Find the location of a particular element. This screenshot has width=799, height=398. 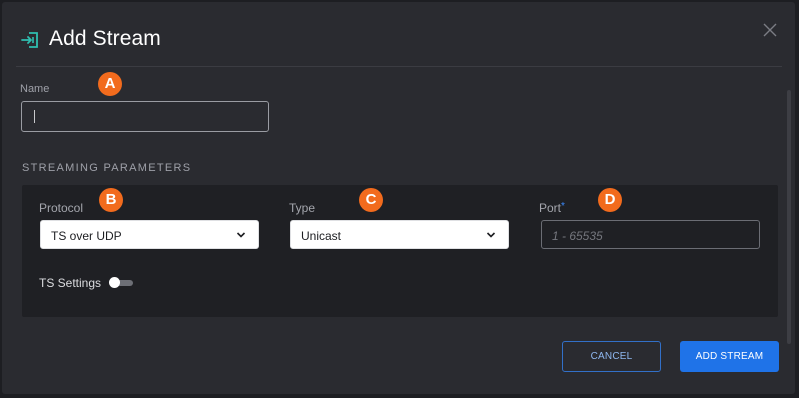

required-marker: * is located at coordinates (563, 206).